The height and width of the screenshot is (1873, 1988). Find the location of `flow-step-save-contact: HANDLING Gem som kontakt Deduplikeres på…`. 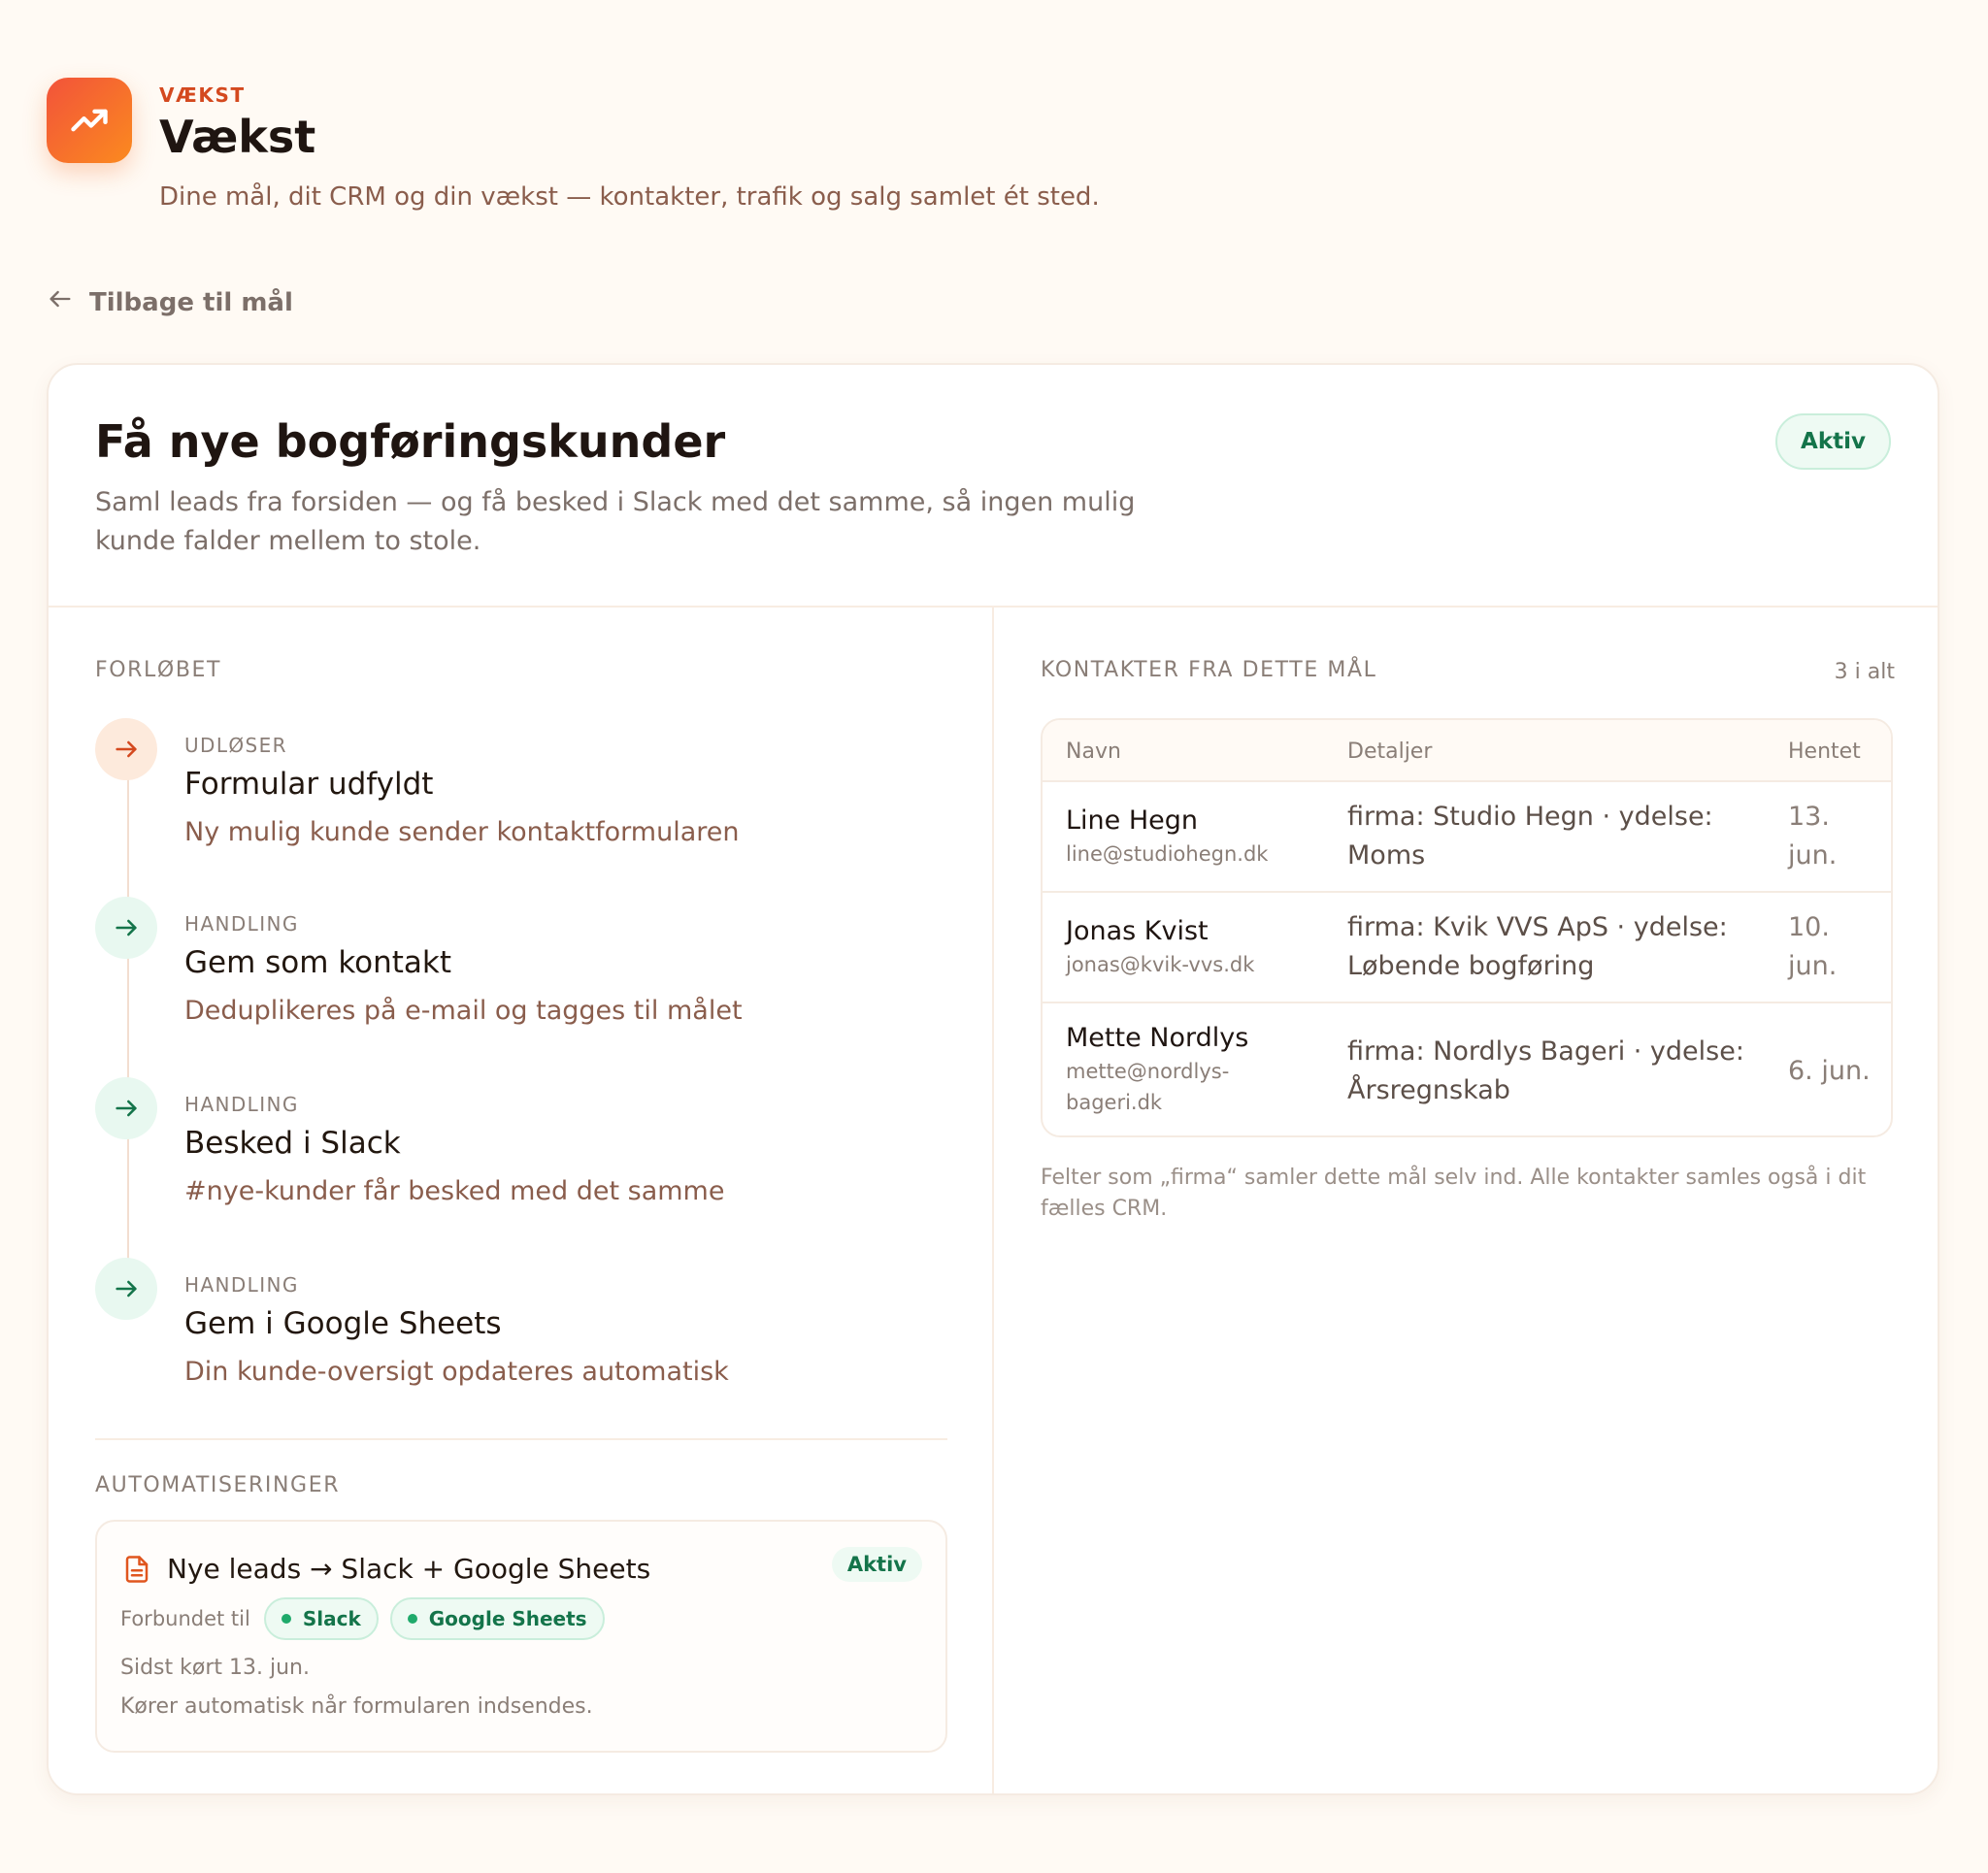

flow-step-save-contact: HANDLING Gem som kontakt Deduplikeres på… is located at coordinates (522, 969).